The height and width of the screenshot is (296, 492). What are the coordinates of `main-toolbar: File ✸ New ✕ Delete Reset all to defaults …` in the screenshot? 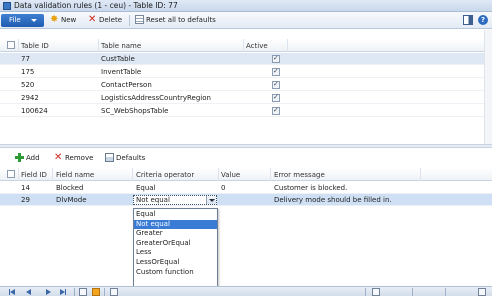 It's located at (246, 20).